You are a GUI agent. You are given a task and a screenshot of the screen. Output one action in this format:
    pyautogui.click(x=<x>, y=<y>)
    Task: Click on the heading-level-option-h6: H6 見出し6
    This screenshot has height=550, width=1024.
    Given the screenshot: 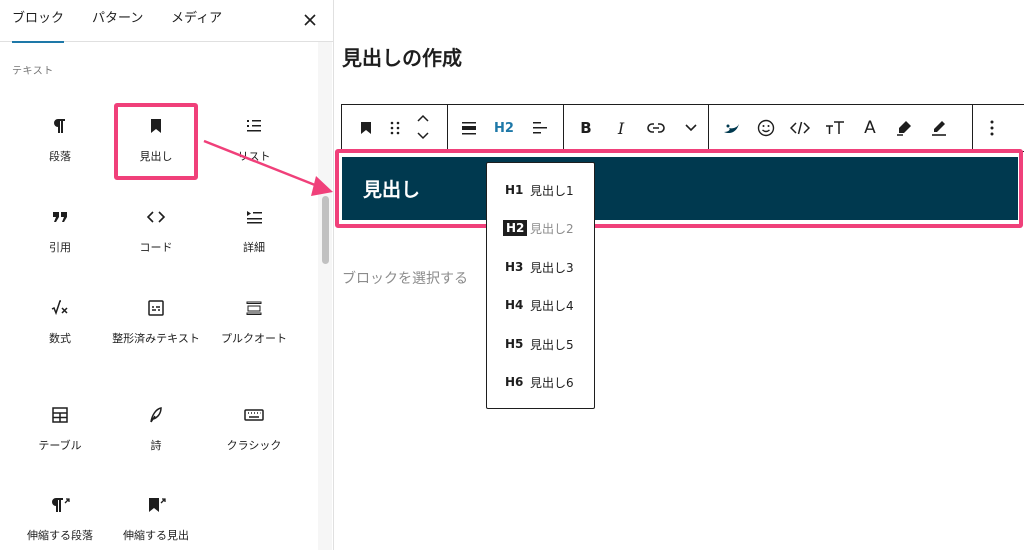 What is the action you would take?
    pyautogui.click(x=540, y=382)
    